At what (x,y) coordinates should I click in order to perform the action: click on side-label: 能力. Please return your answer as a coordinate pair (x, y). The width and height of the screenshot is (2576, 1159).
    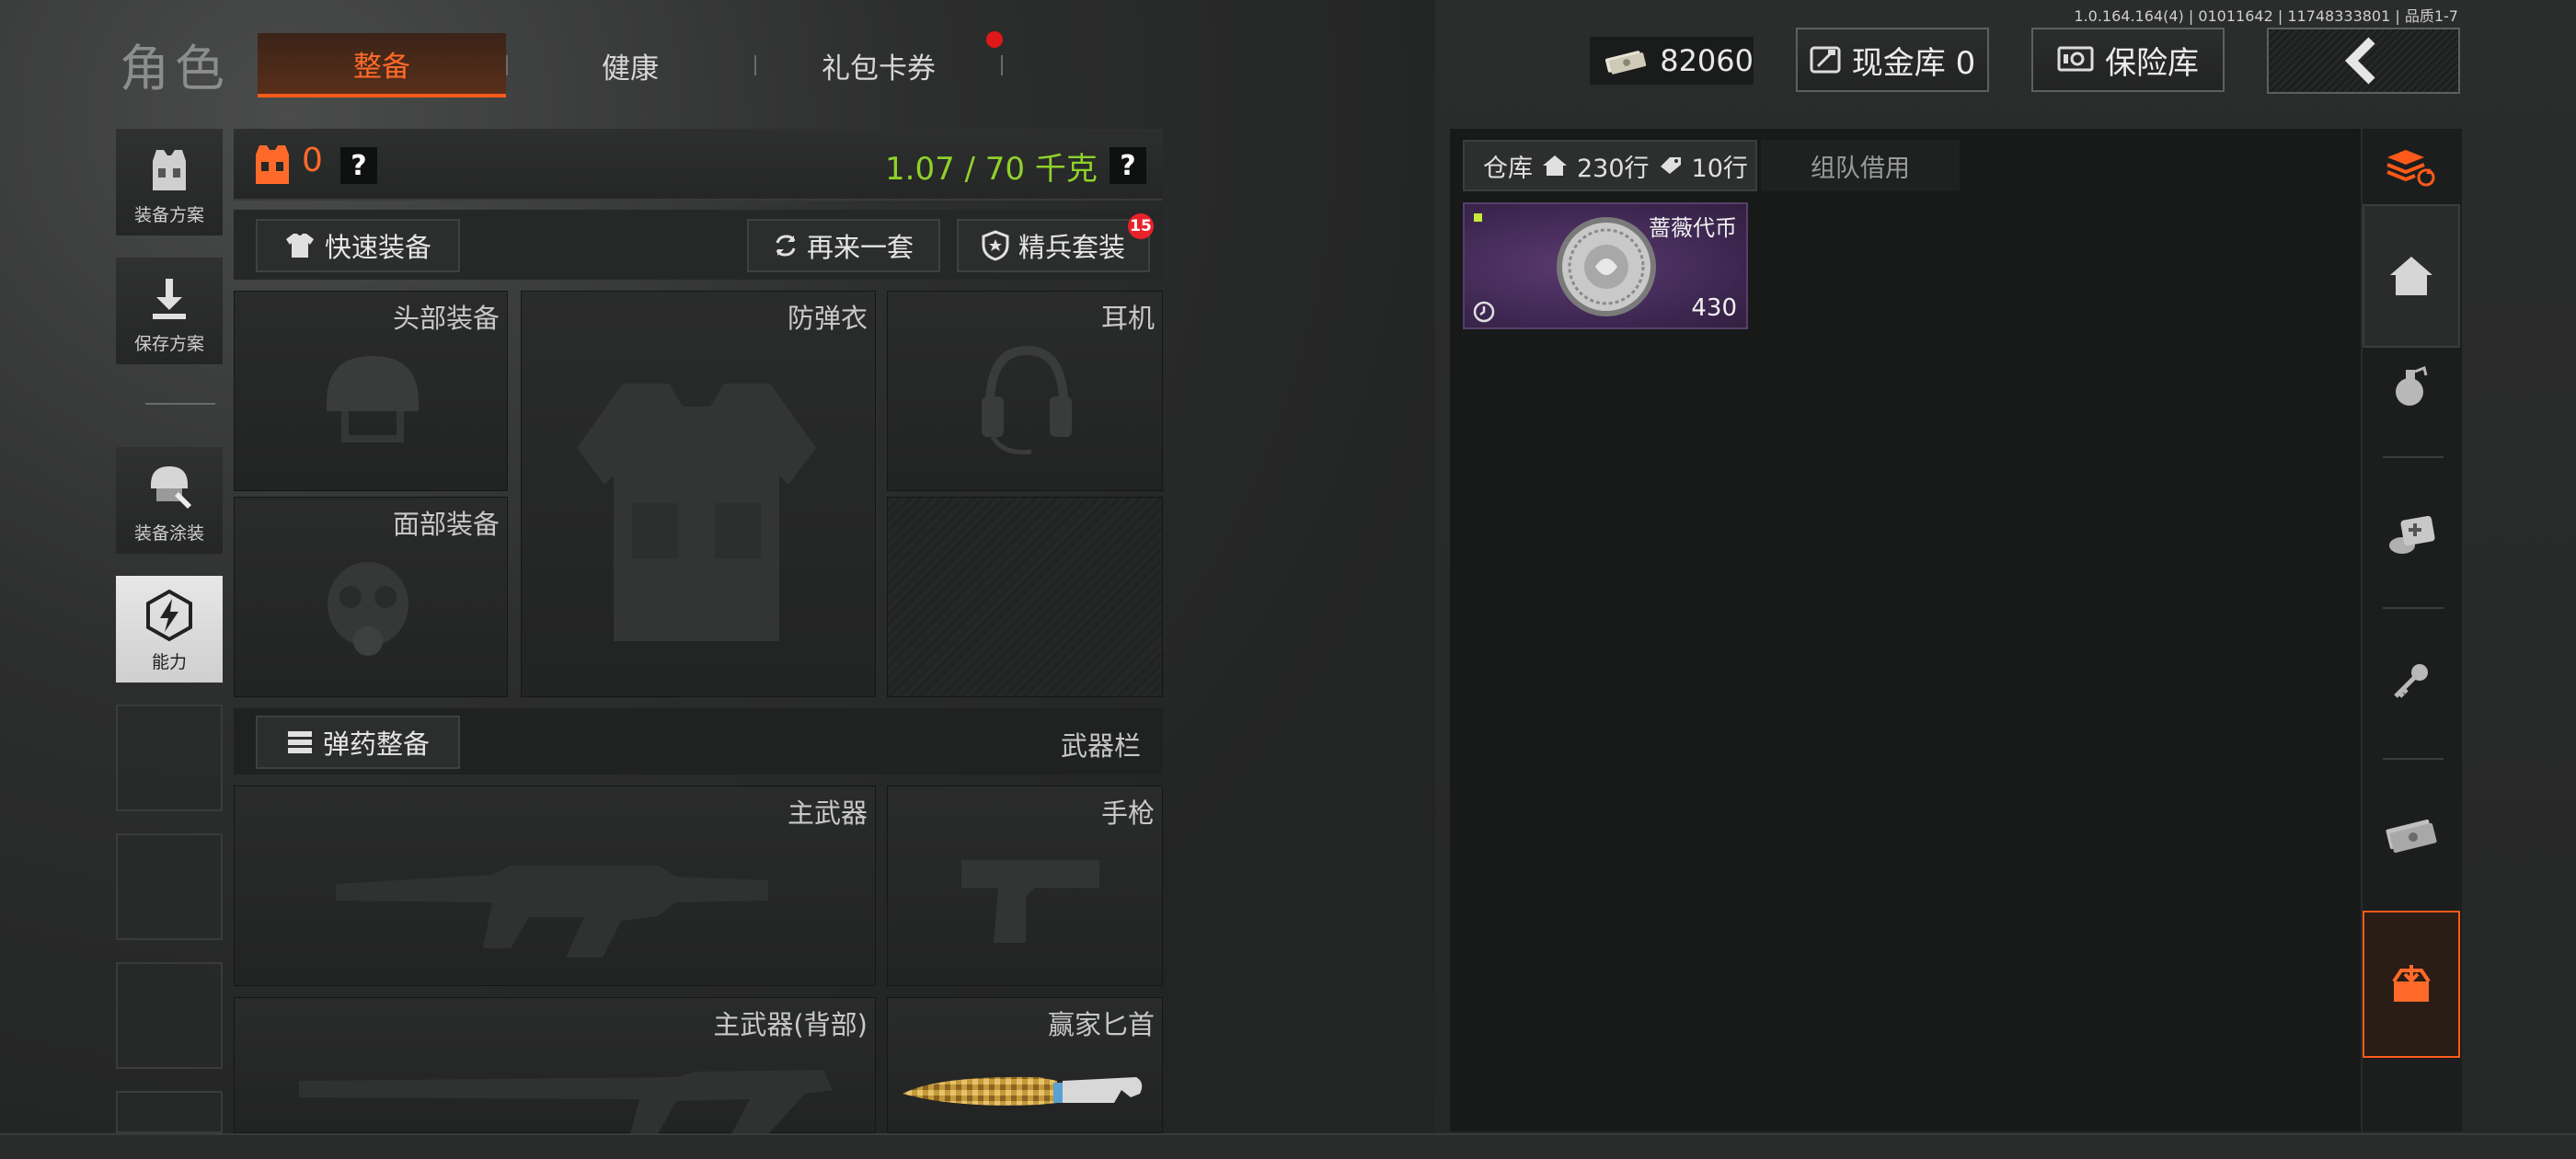
    Looking at the image, I should click on (169, 662).